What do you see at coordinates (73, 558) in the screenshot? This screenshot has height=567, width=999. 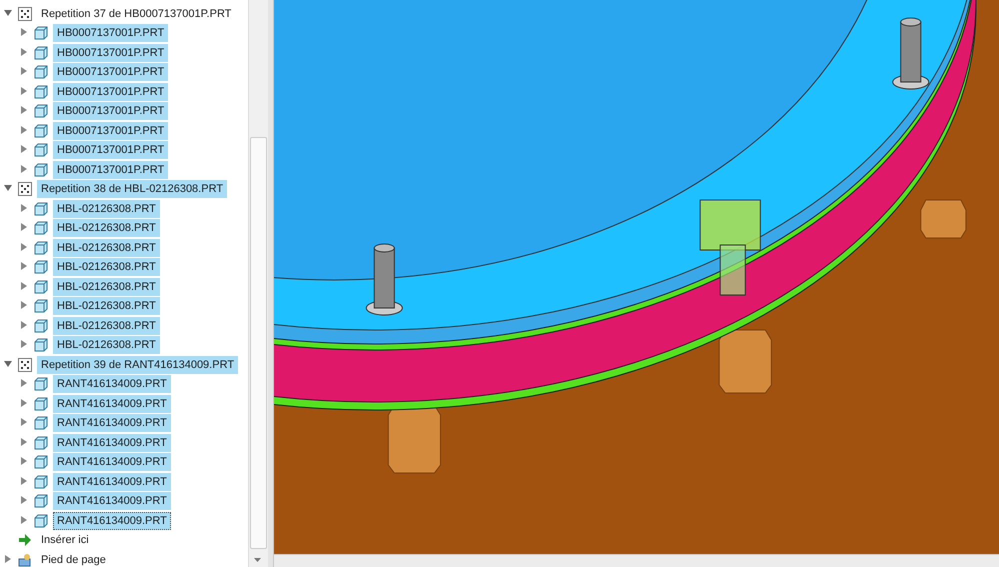 I see `tree-item: Pied de page` at bounding box center [73, 558].